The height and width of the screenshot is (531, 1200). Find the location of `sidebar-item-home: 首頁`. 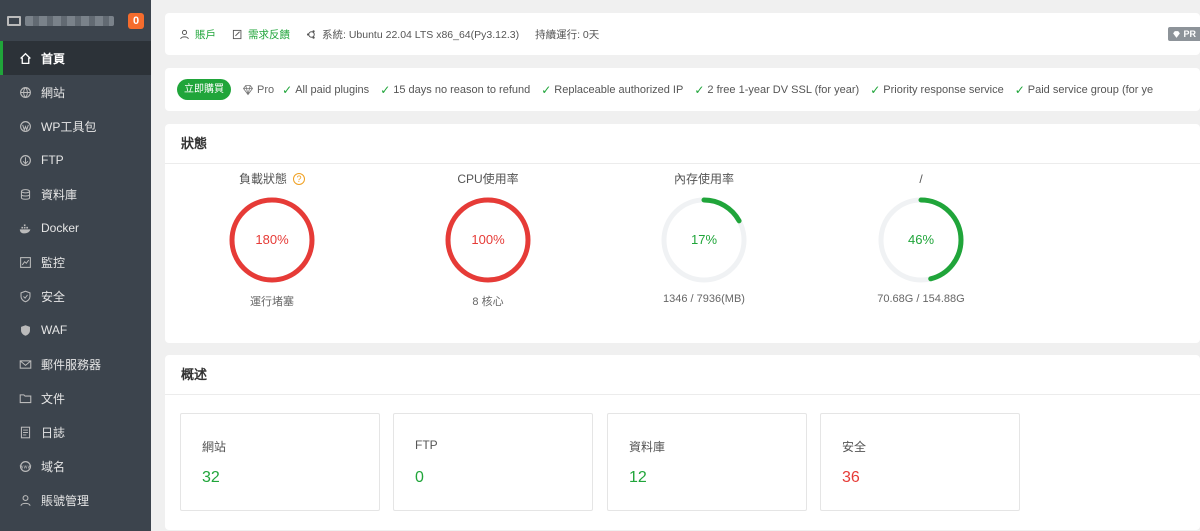

sidebar-item-home: 首頁 is located at coordinates (75, 58).